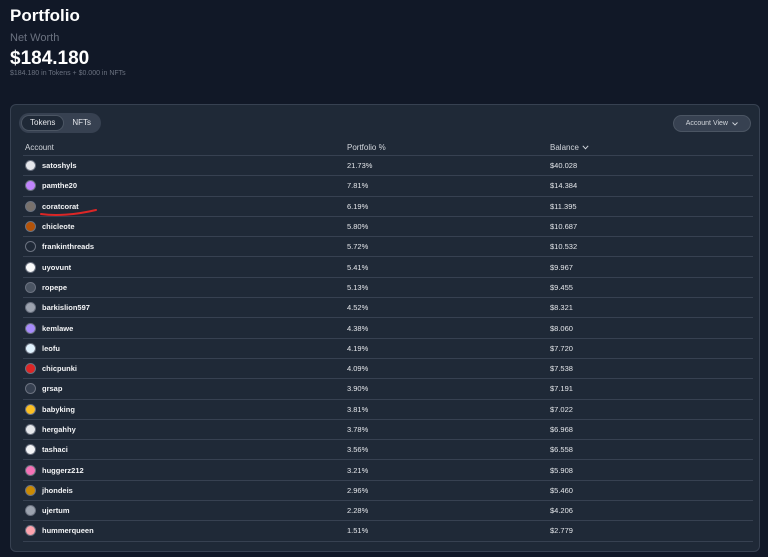  Describe the element at coordinates (59, 368) in the screenshot. I see `account-name: chicpunki` at that location.